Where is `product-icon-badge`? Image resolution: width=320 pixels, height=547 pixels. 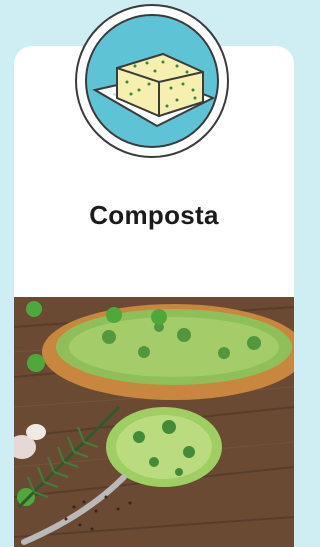
product-icon-badge is located at coordinates (152, 81).